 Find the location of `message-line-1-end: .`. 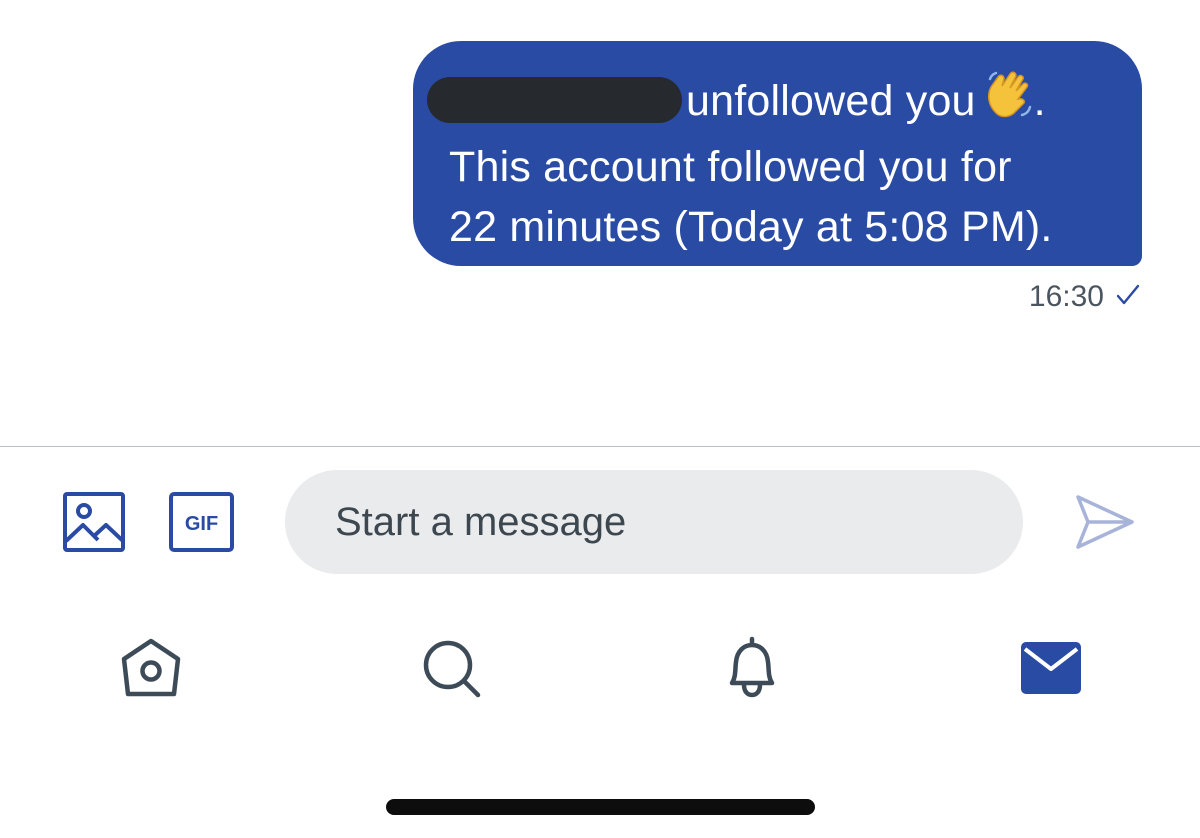

message-line-1-end: . is located at coordinates (1039, 101).